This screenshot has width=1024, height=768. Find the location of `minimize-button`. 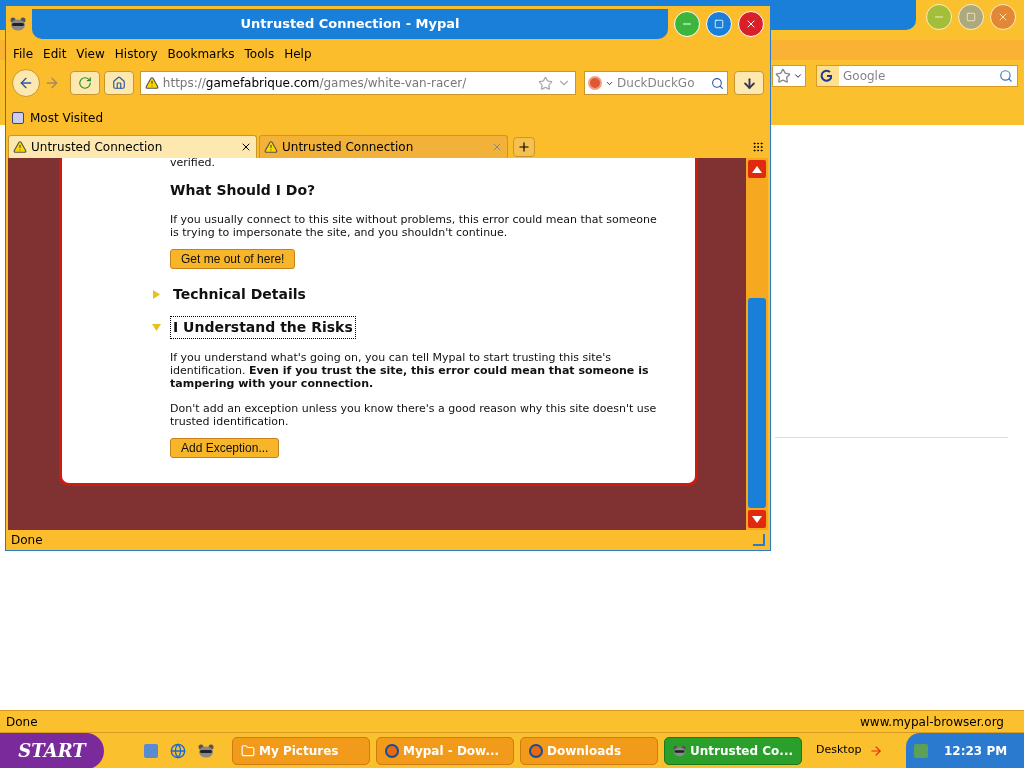

minimize-button is located at coordinates (687, 24).